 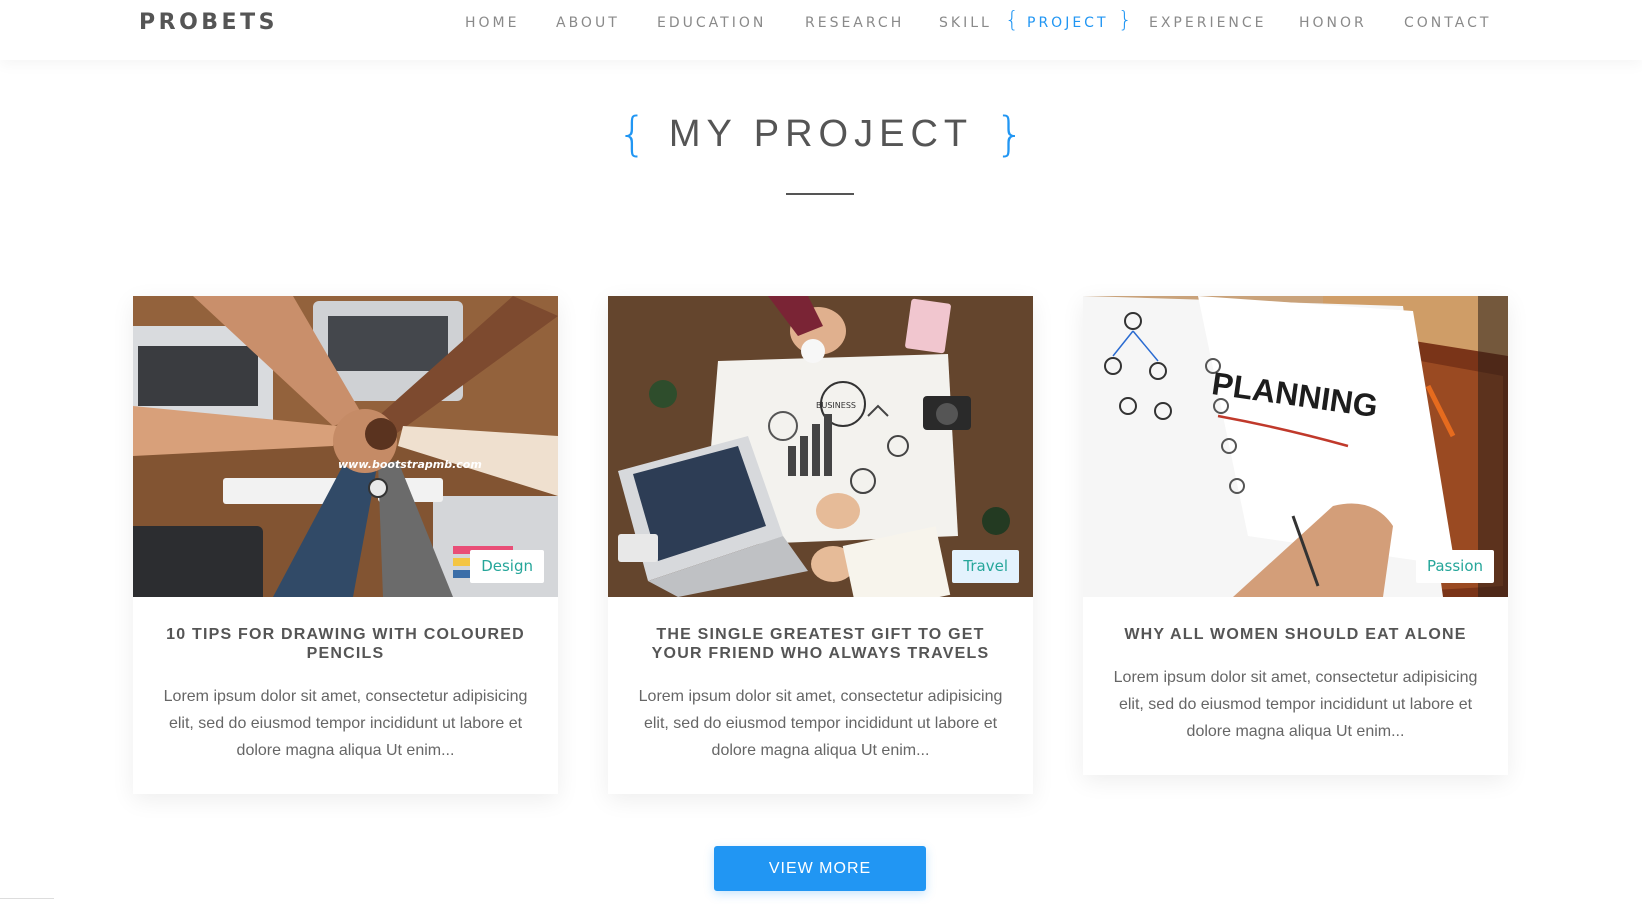 I want to click on nav-item-contact: CONTACT, so click(x=1447, y=23).